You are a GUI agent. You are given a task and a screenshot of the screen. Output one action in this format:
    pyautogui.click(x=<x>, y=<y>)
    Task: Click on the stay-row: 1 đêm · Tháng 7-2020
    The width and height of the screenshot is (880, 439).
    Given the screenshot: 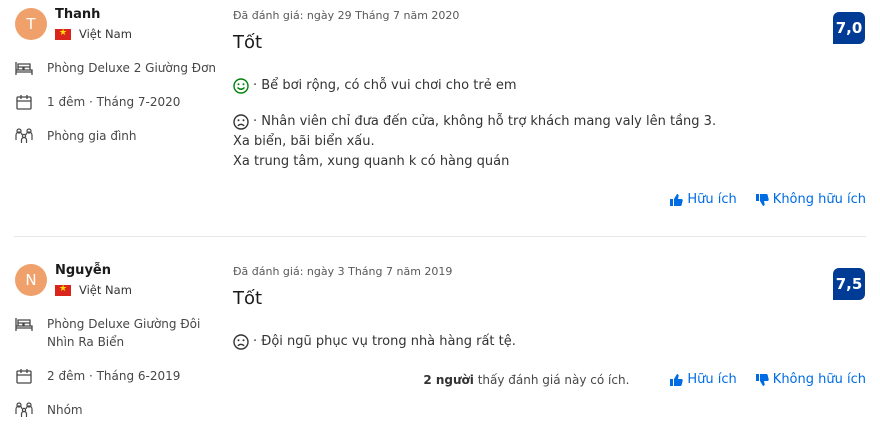 What is the action you would take?
    pyautogui.click(x=116, y=102)
    